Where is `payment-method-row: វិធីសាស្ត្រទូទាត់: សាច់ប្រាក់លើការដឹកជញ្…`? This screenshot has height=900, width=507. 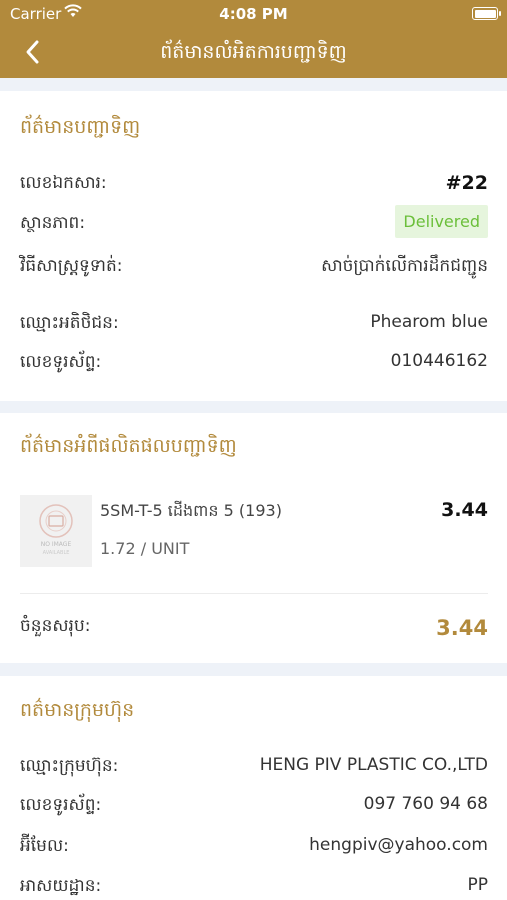 payment-method-row: វិធីសាស្ត្រទូទាត់: សាច់ប្រាក់លើការដឹកជញ្… is located at coordinates (254, 266).